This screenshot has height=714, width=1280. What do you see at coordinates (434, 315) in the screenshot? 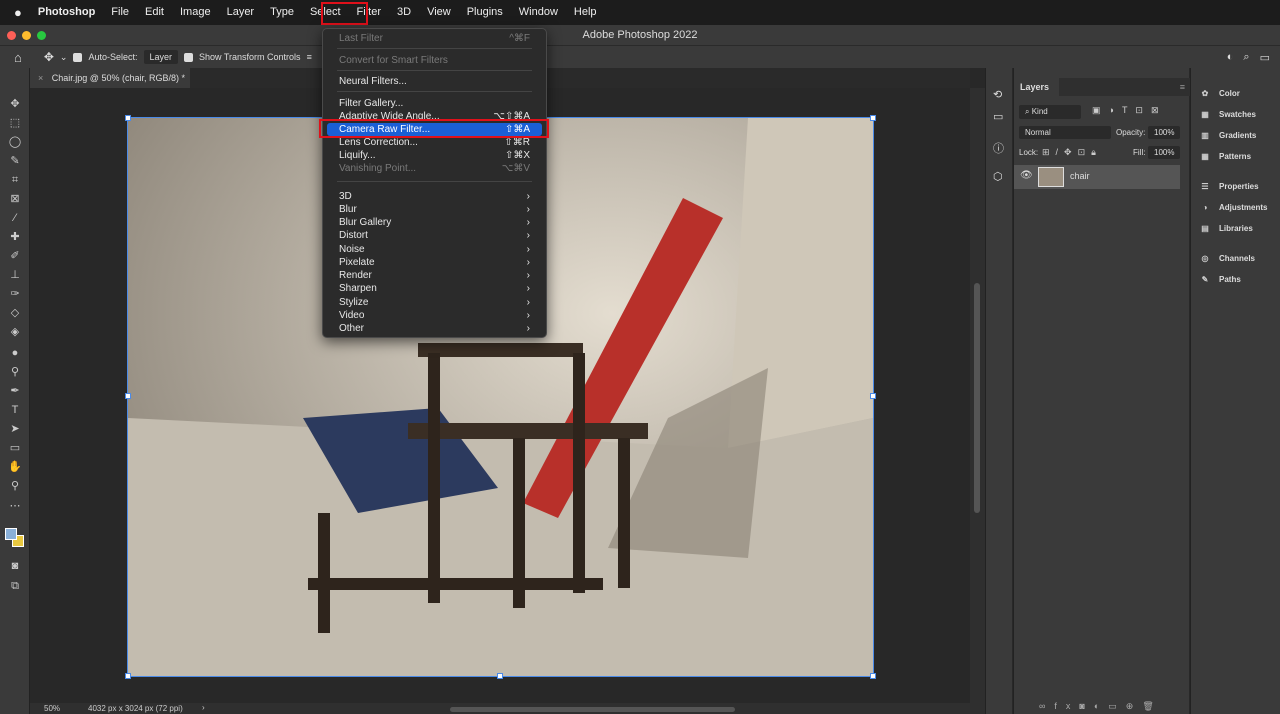
I see `menu-item-video: Video ›` at bounding box center [434, 315].